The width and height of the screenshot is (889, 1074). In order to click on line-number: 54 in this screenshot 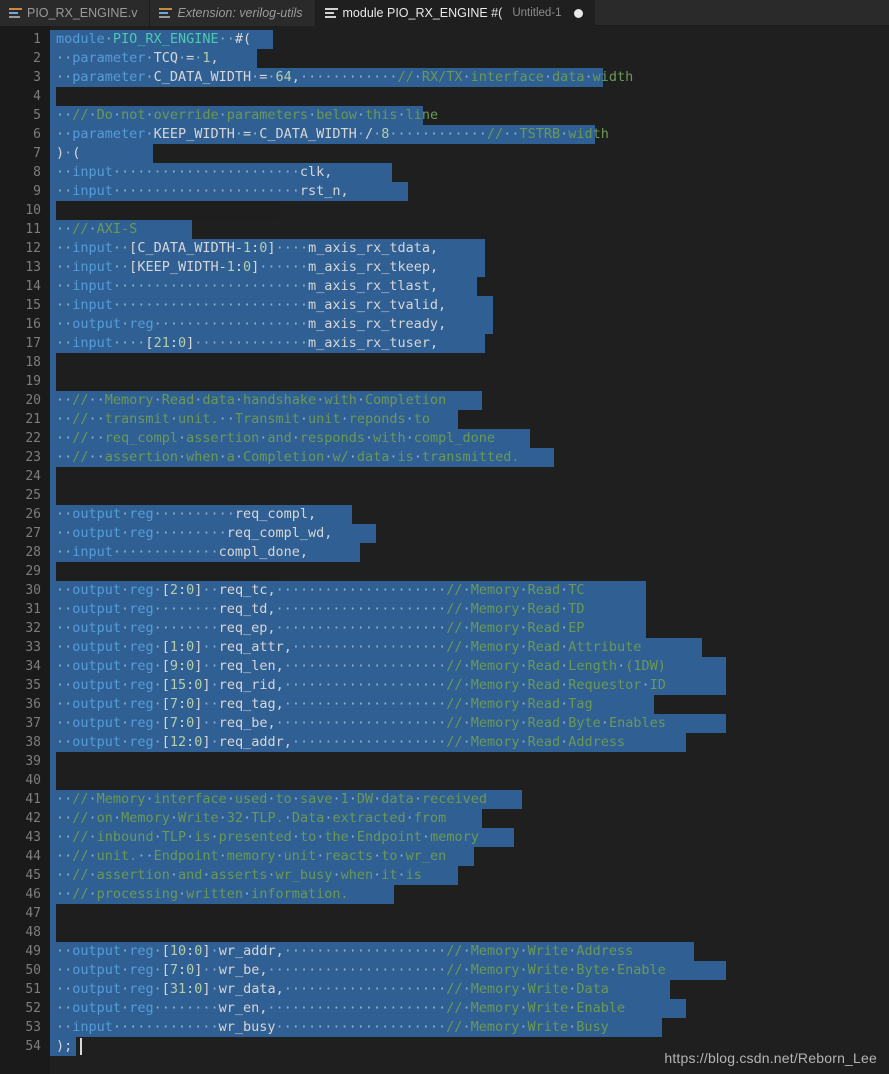, I will do `click(33, 1046)`.